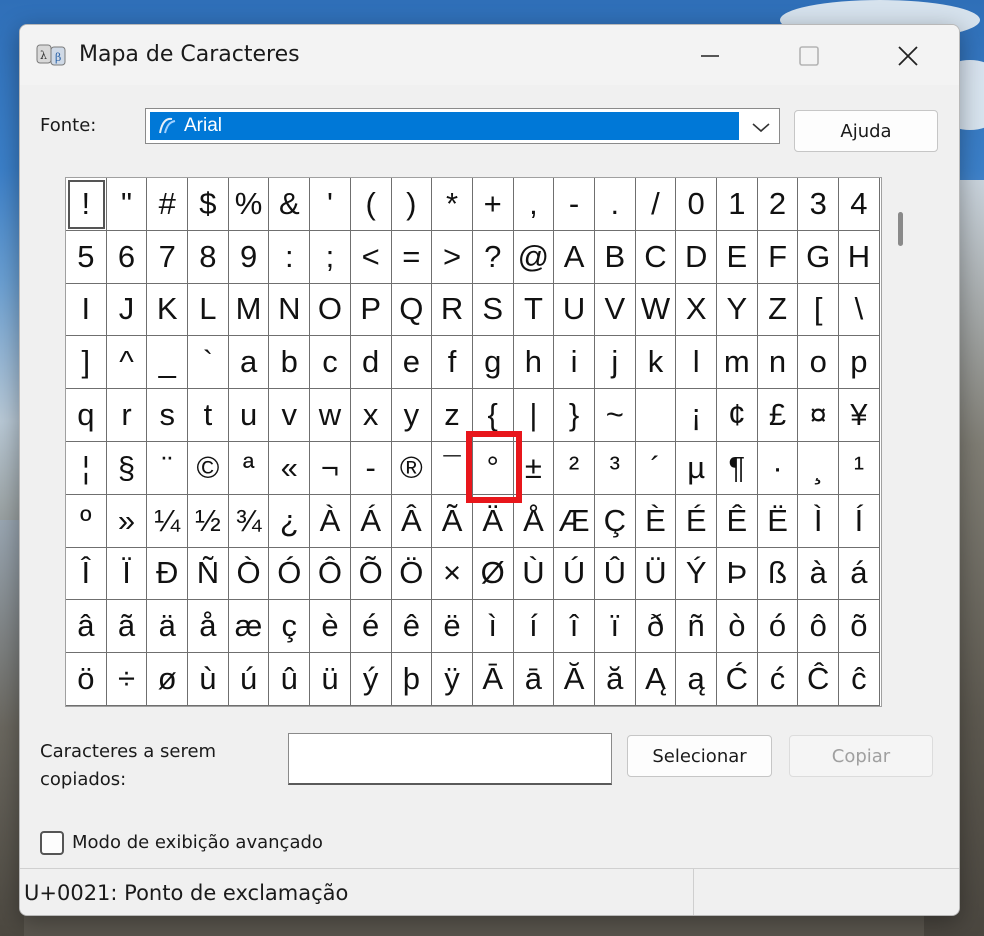 Image resolution: width=984 pixels, height=936 pixels. I want to click on char-cell: v, so click(290, 415).